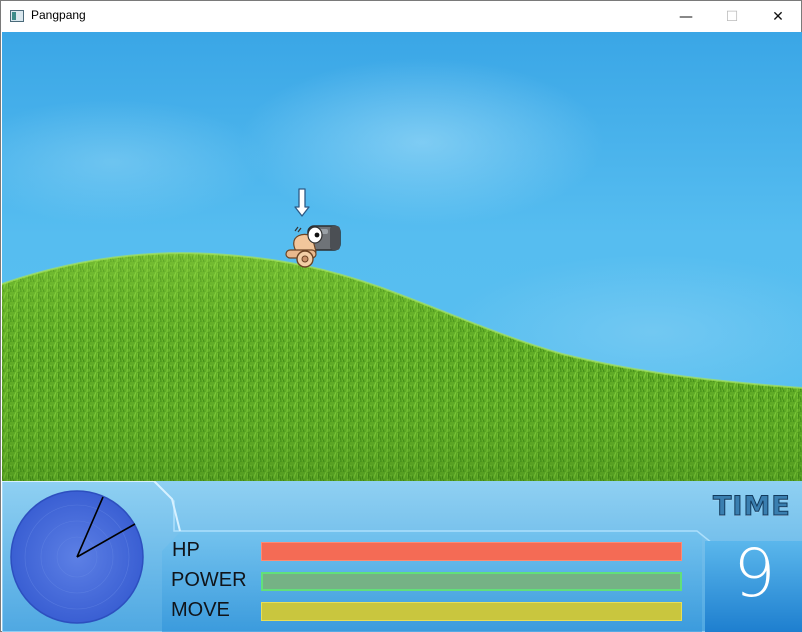 This screenshot has width=802, height=632. I want to click on minimize-button: —, so click(686, 16).